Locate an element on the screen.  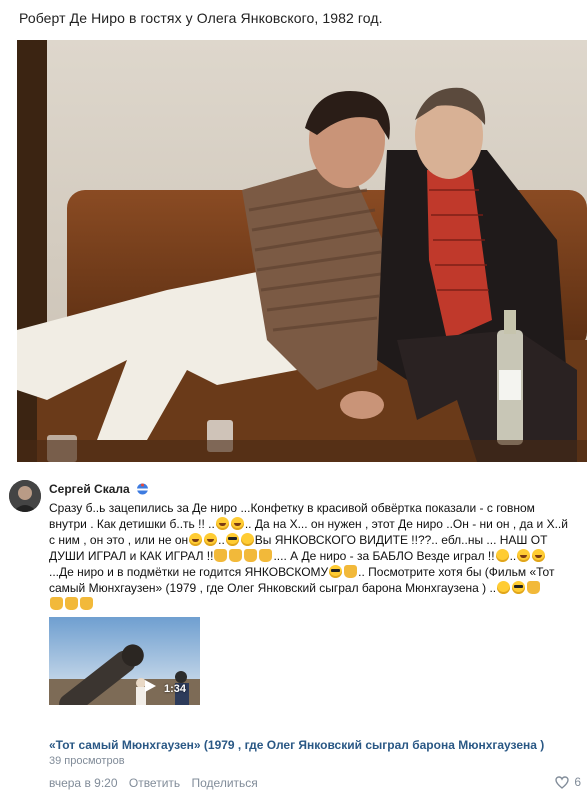
like-count: 6 is located at coordinates (577, 782).